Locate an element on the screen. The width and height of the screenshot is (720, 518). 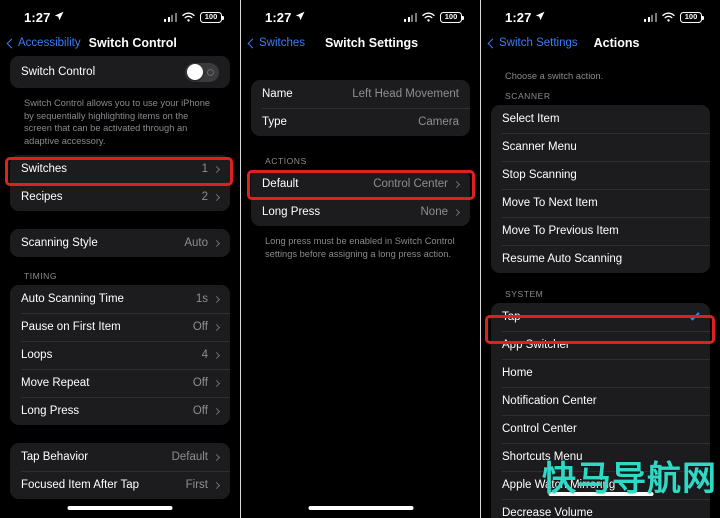
action-item-resume-auto-scanning: Resume Auto Scanning is located at coordinates (600, 258).